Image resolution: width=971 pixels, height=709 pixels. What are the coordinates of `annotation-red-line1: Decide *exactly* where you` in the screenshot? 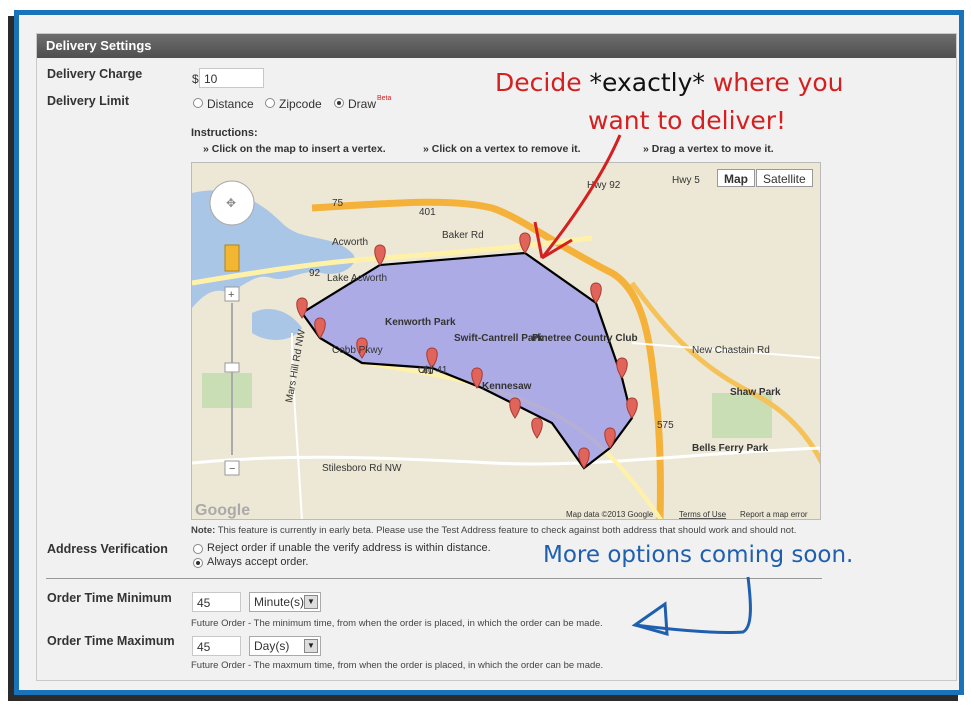 It's located at (669, 82).